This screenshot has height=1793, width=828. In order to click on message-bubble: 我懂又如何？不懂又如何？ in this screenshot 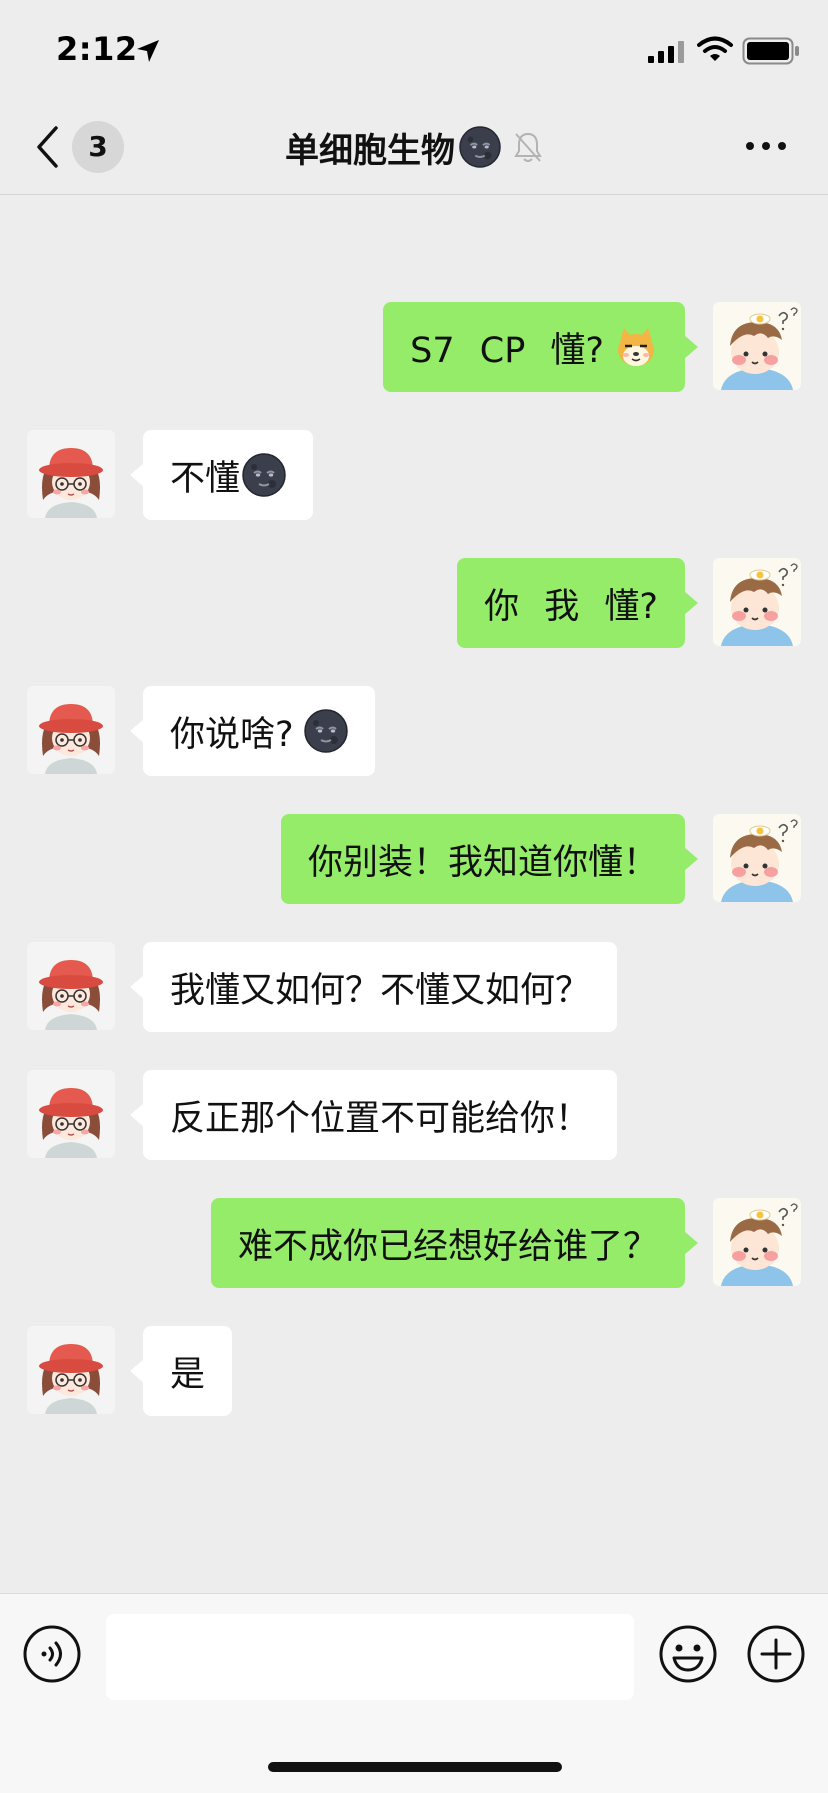, I will do `click(373, 987)`.